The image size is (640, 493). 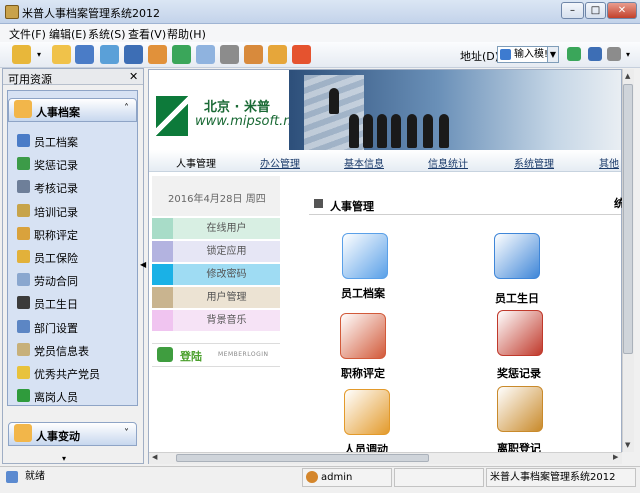 What do you see at coordinates (186, 34) in the screenshot?
I see `menu-help: 帮助(H)` at bounding box center [186, 34].